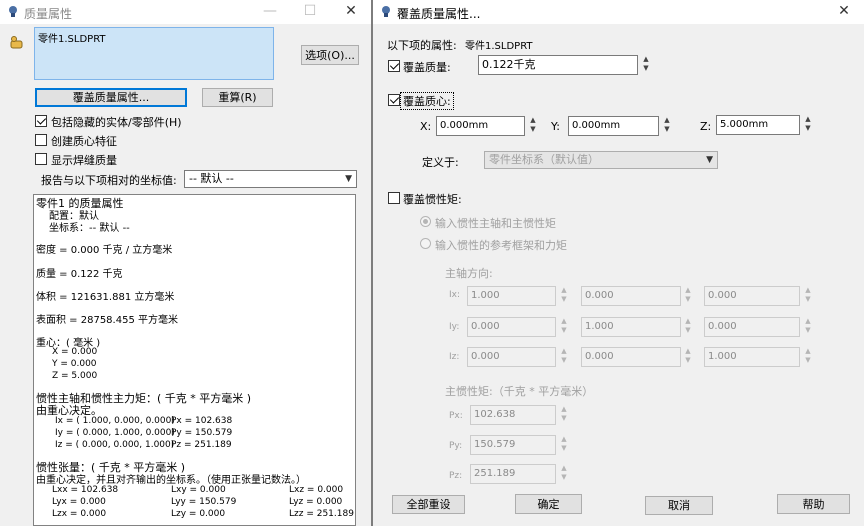 The height and width of the screenshot is (526, 864). Describe the element at coordinates (427, 67) in the screenshot. I see `override-mass-label: 覆盖质量:` at that location.